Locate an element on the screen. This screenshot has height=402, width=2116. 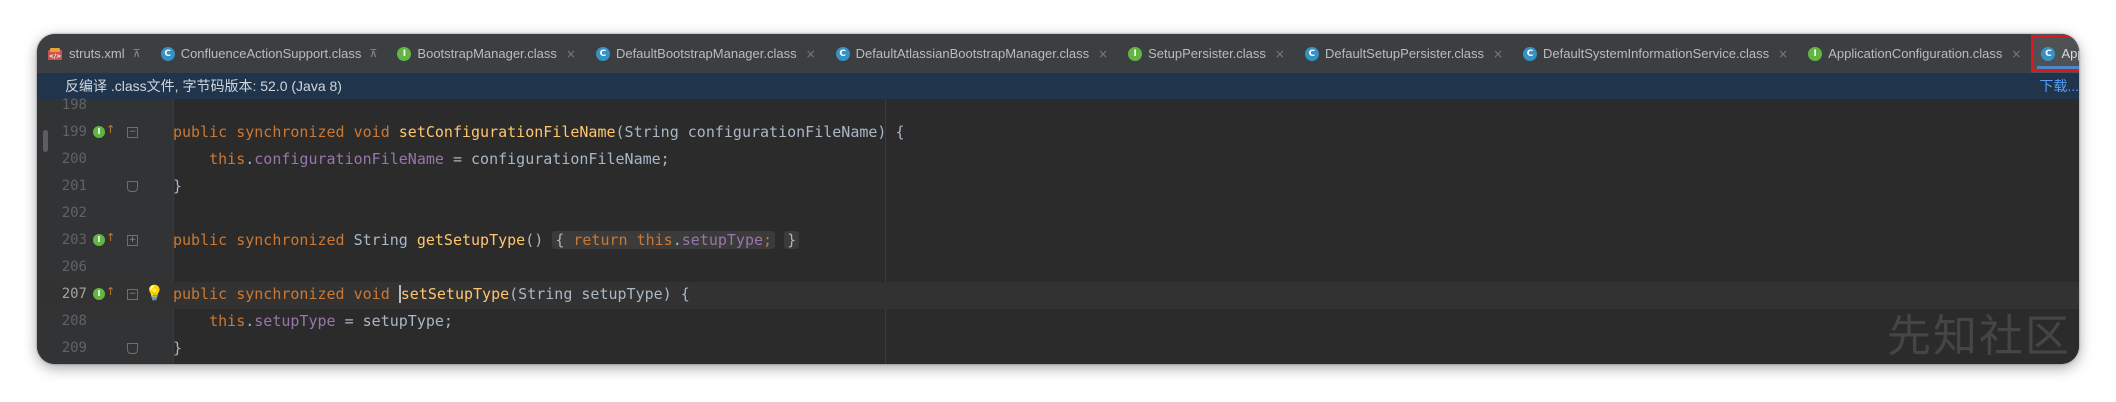
tab-default-bootstrap-manager: C DefaultBootstrapManager.class × is located at coordinates (706, 53).